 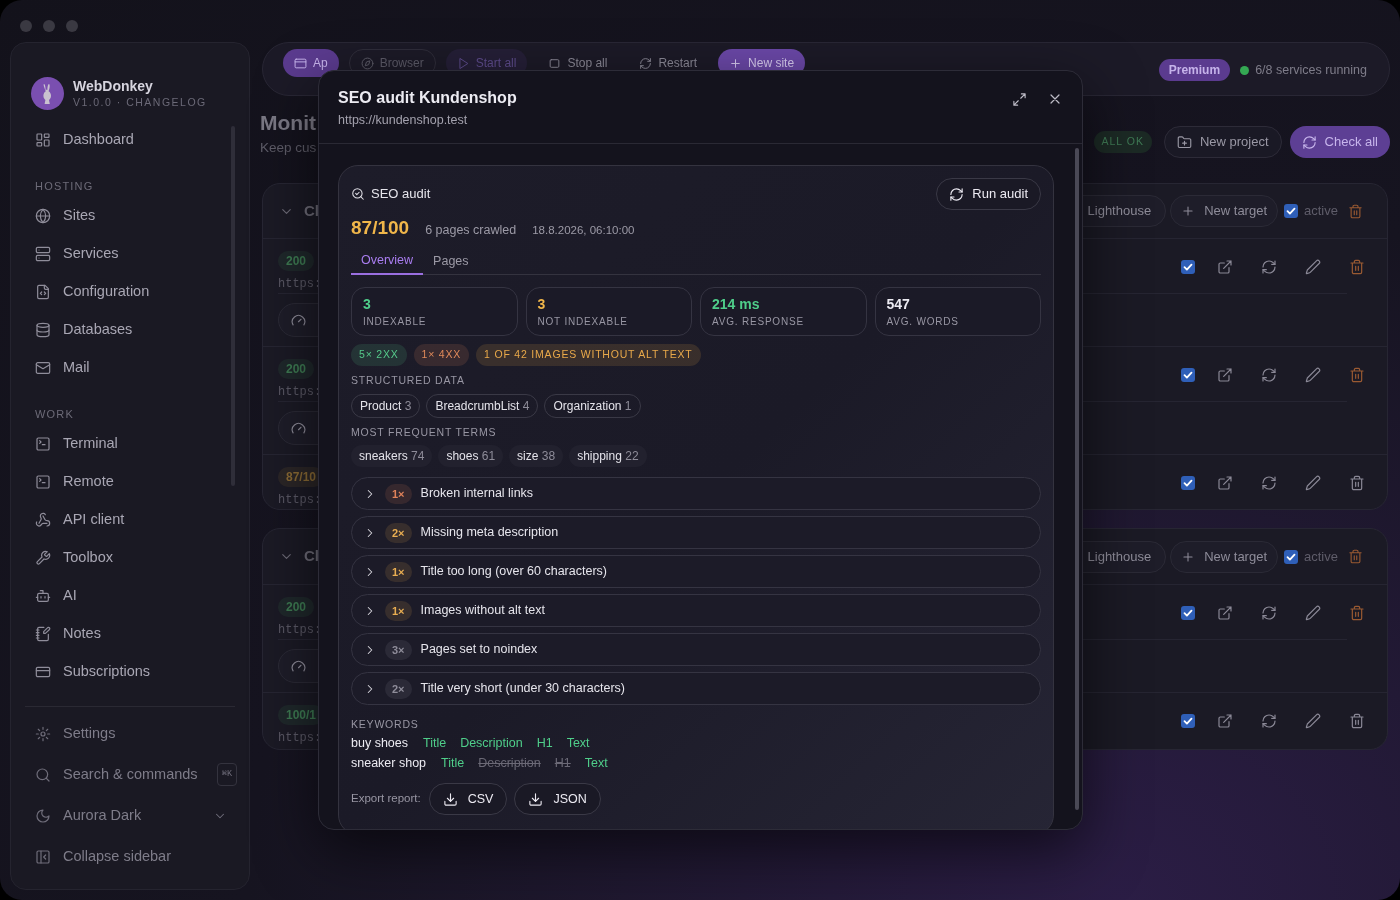 I want to click on section-heading: HOSTING, so click(x=65, y=186).